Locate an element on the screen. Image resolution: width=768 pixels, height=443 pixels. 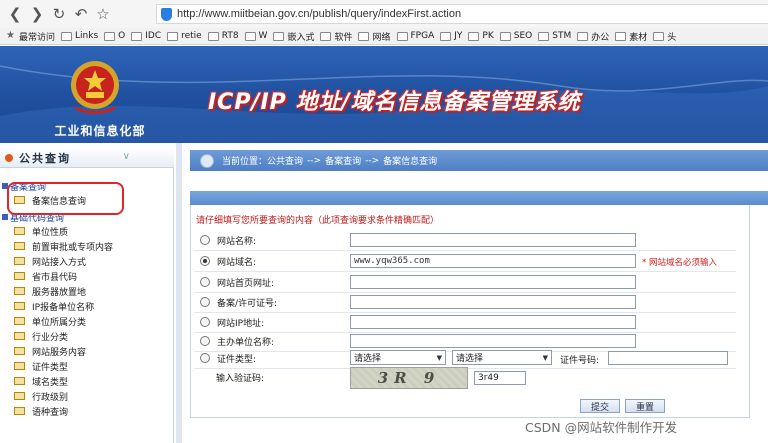
forward-icon: ❯ is located at coordinates (37, 14).